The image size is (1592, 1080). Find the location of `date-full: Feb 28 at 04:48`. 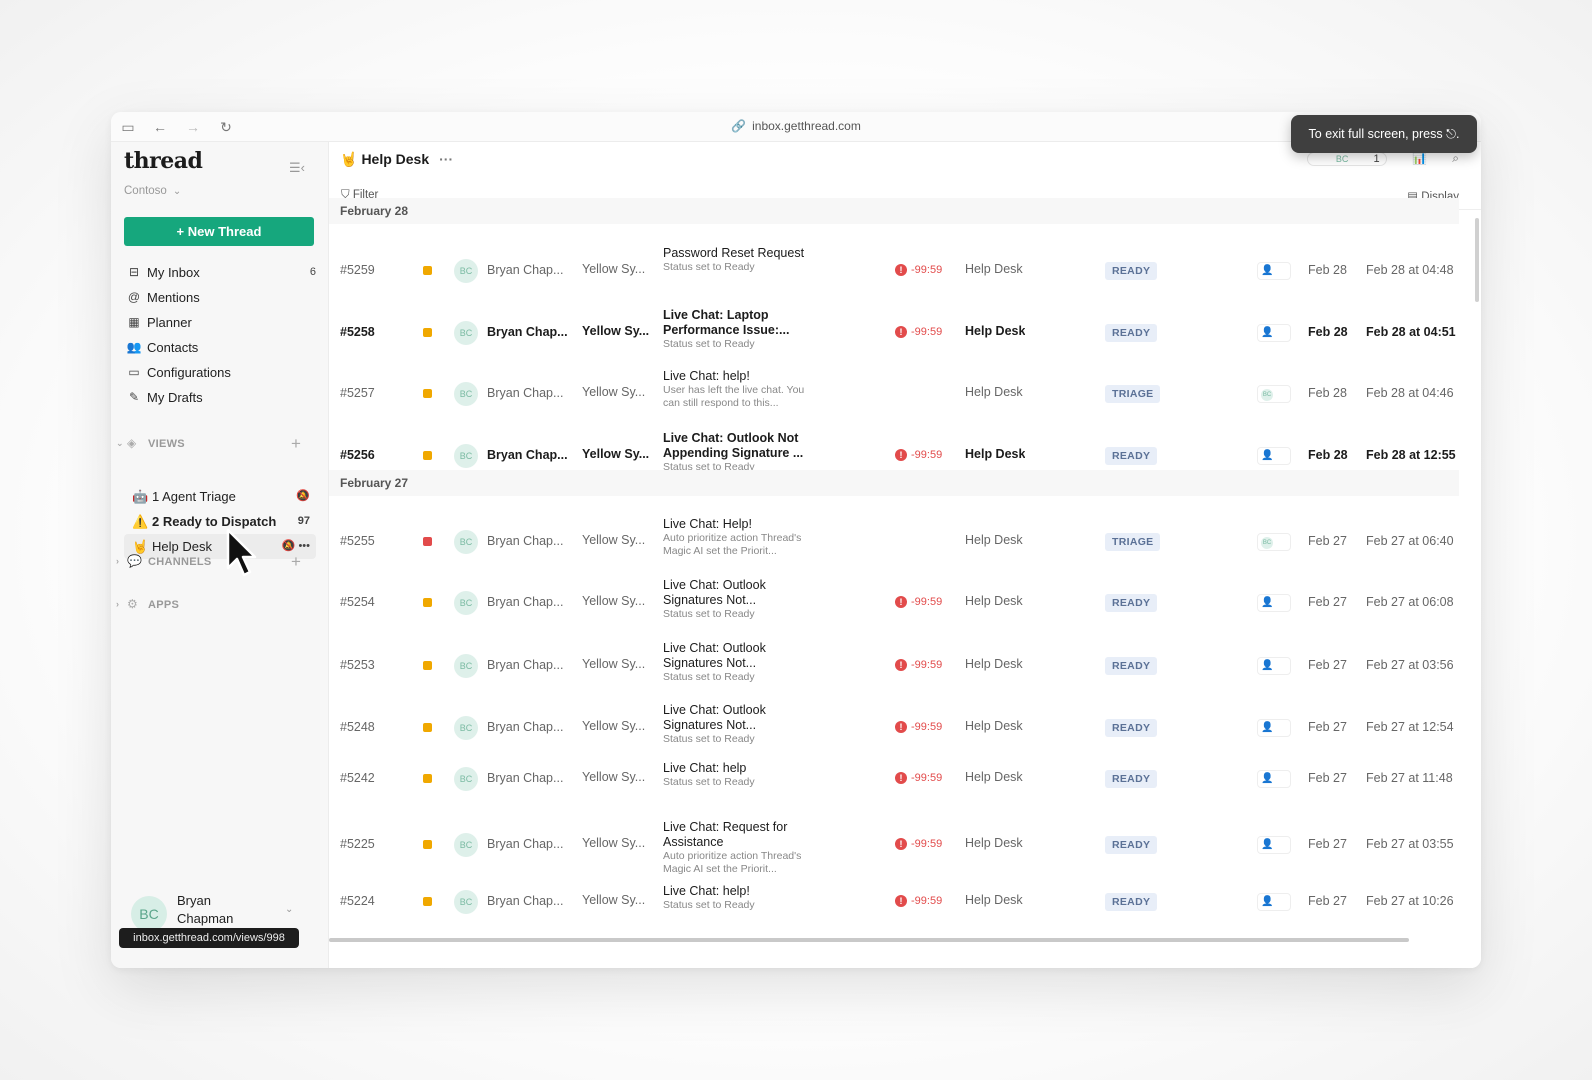

date-full: Feb 28 at 04:48 is located at coordinates (1410, 270).